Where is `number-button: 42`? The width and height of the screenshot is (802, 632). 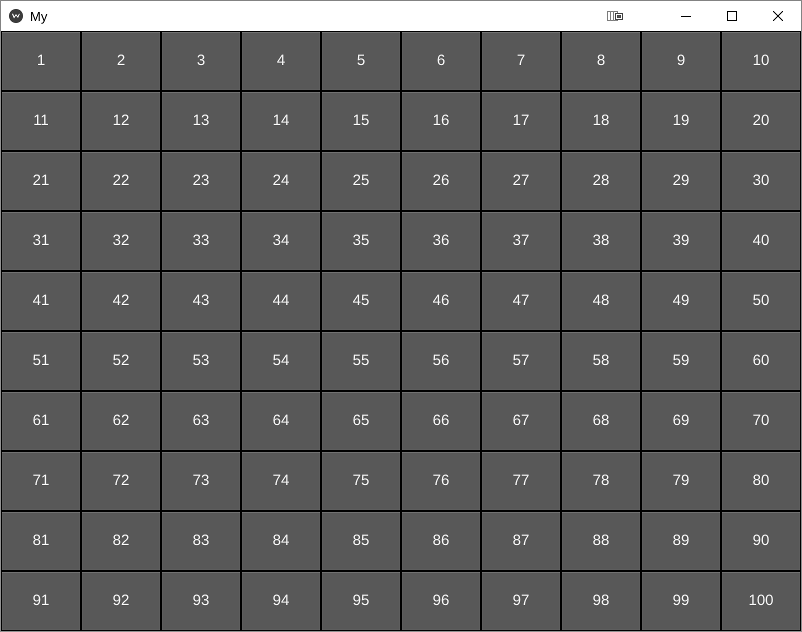 number-button: 42 is located at coordinates (121, 301).